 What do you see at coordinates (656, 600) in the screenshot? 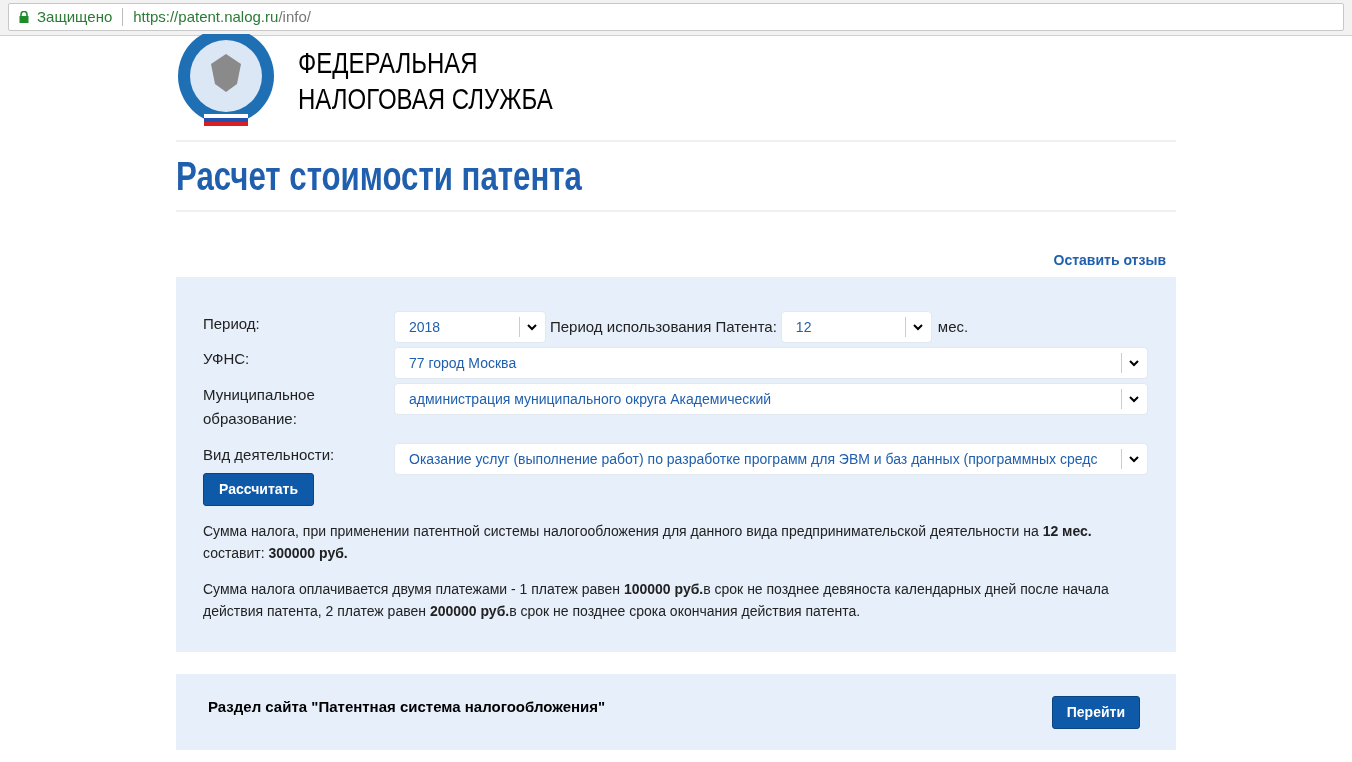
I see `result-text: Сумма налога оплачивается двумя платежами - 1 платеж равен 100000 руб.в срок не позднее девяноста календарных дней после начала действия патента, 2 платеж равен 200000 руб.в срок не позднее срока окончания действия патента.` at bounding box center [656, 600].